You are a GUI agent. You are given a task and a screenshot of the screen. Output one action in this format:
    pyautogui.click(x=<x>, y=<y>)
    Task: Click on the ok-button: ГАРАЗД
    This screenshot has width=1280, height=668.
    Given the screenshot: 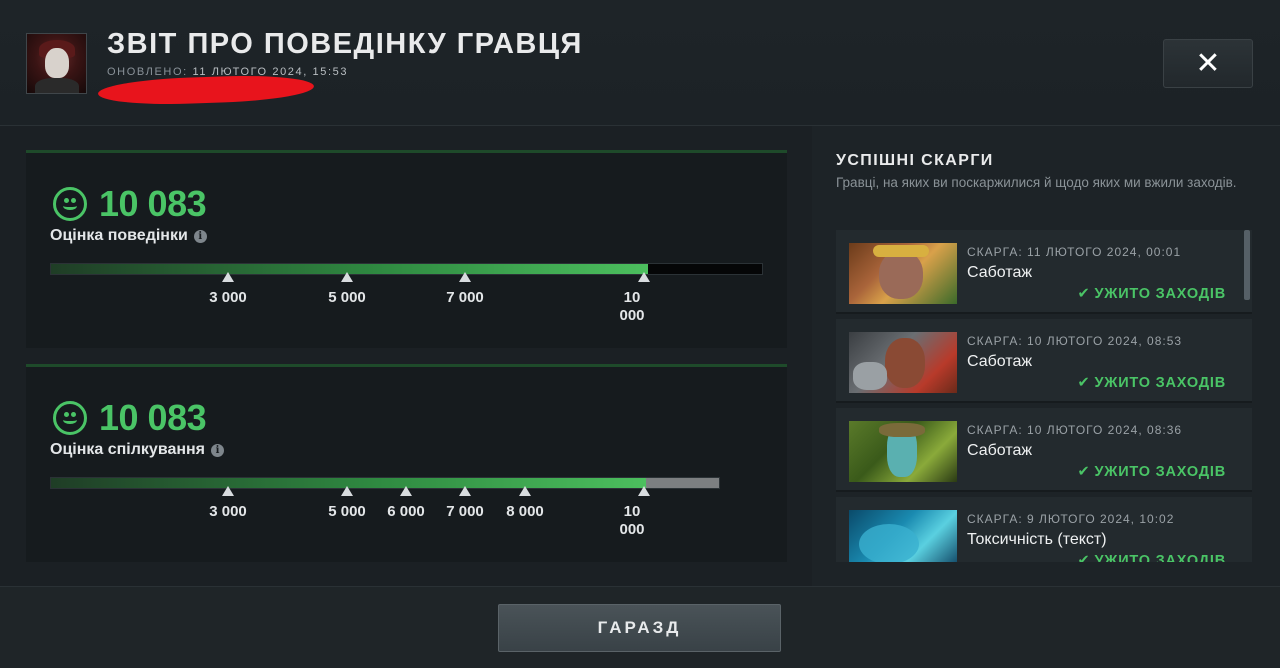 What is the action you would take?
    pyautogui.click(x=639, y=628)
    